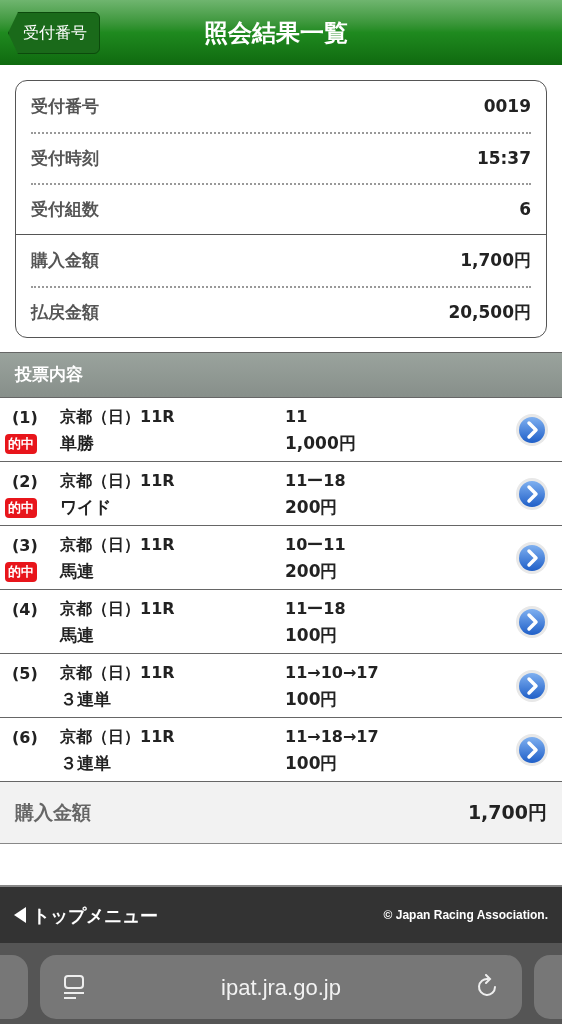 The height and width of the screenshot is (1024, 562). What do you see at coordinates (276, 33) in the screenshot?
I see `page-title: 照会結果一覧` at bounding box center [276, 33].